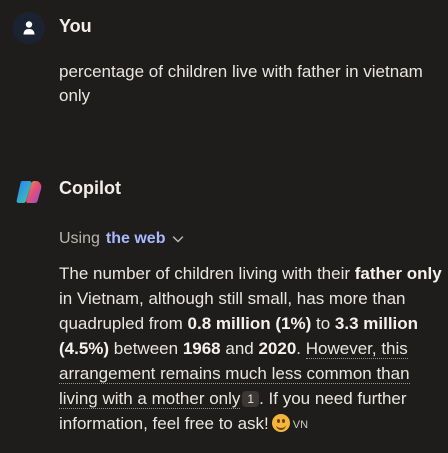  I want to click on answer-bold: 0.8 million (1%), so click(249, 323).